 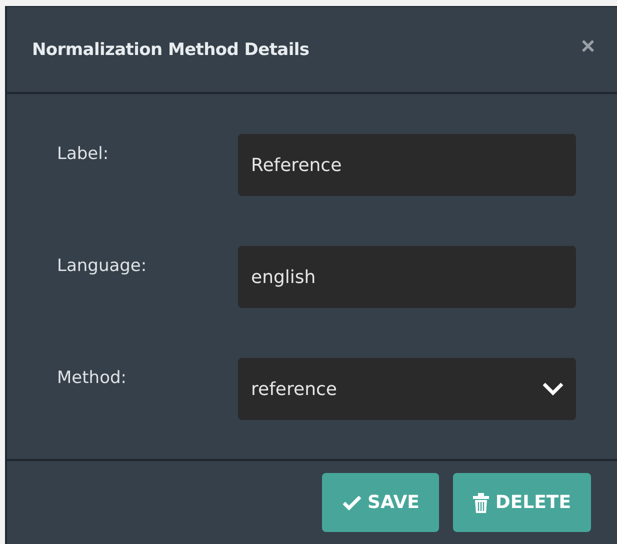 What do you see at coordinates (92, 377) in the screenshot?
I see `field-label: Method:` at bounding box center [92, 377].